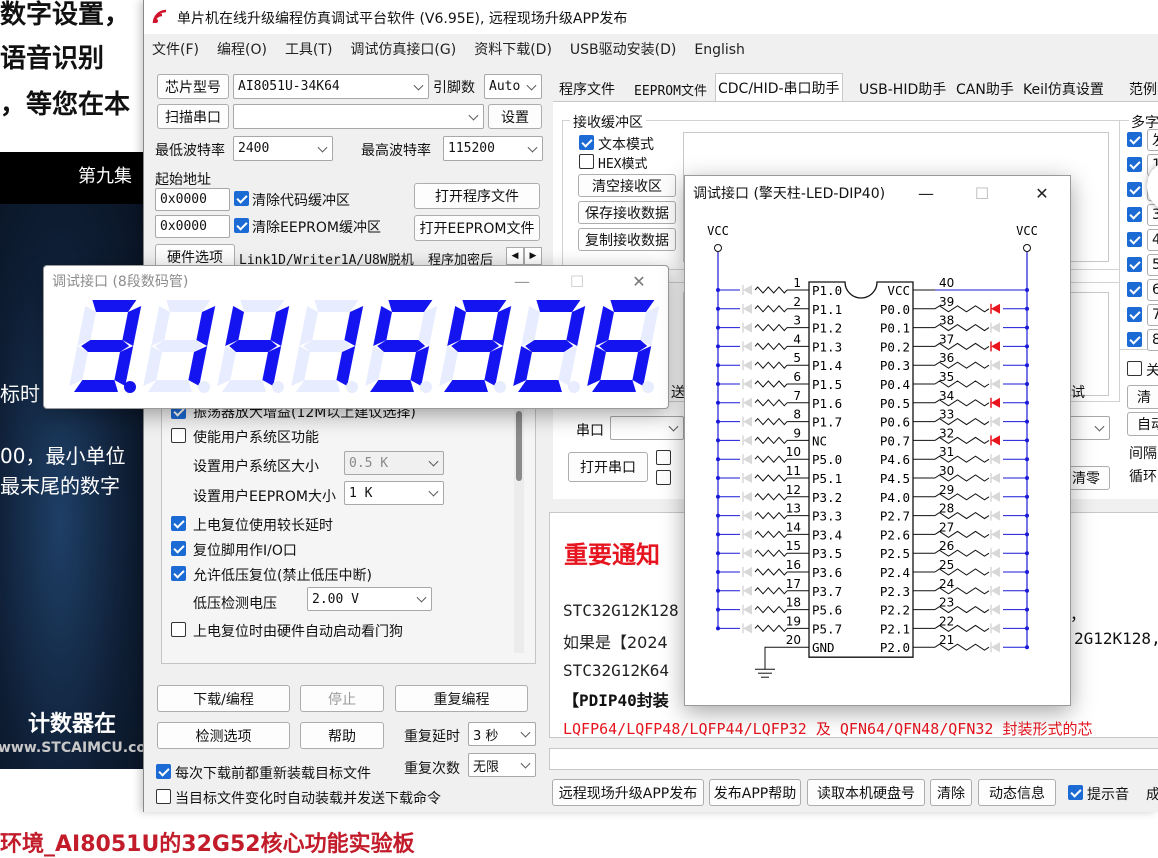 This screenshot has width=1158, height=858. What do you see at coordinates (175, 50) in the screenshot?
I see `menu-file: 文件(F)` at bounding box center [175, 50].